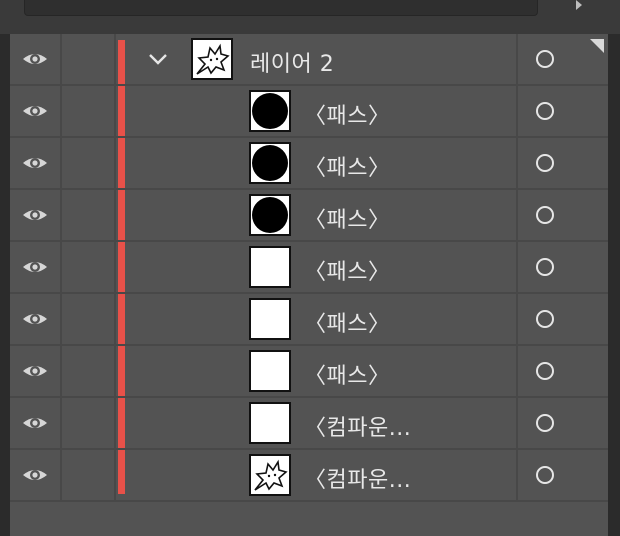 This screenshot has width=620, height=536. I want to click on panel-edge, so click(614, 285).